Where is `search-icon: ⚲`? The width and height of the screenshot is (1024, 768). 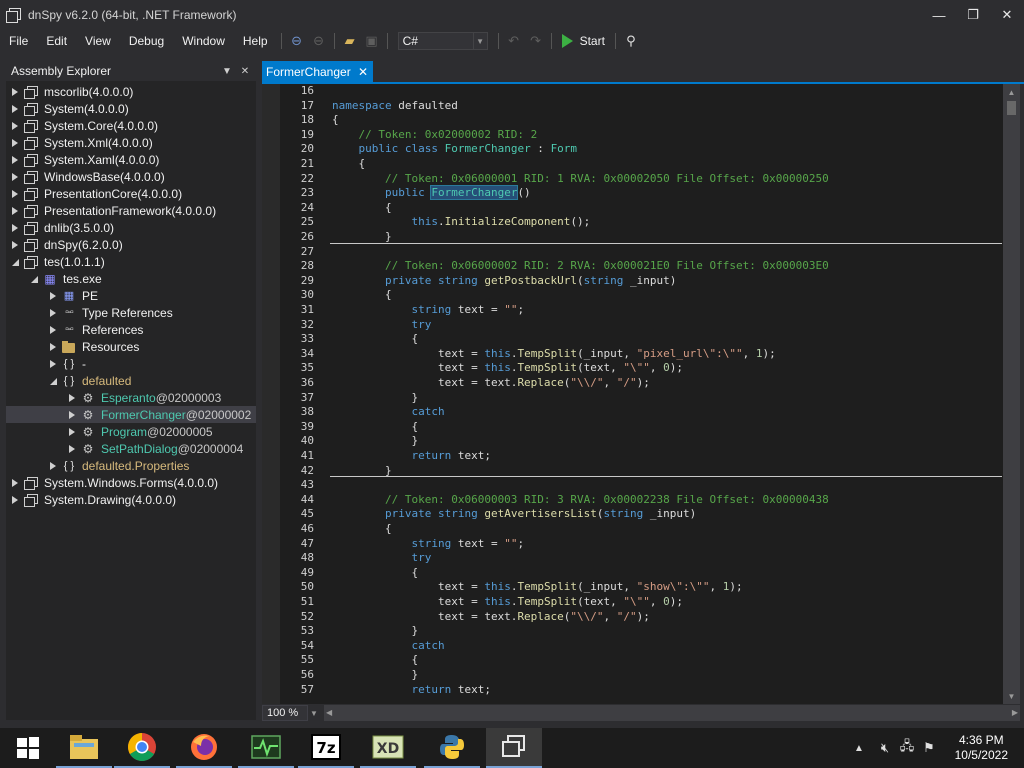
search-icon: ⚲ is located at coordinates (631, 41).